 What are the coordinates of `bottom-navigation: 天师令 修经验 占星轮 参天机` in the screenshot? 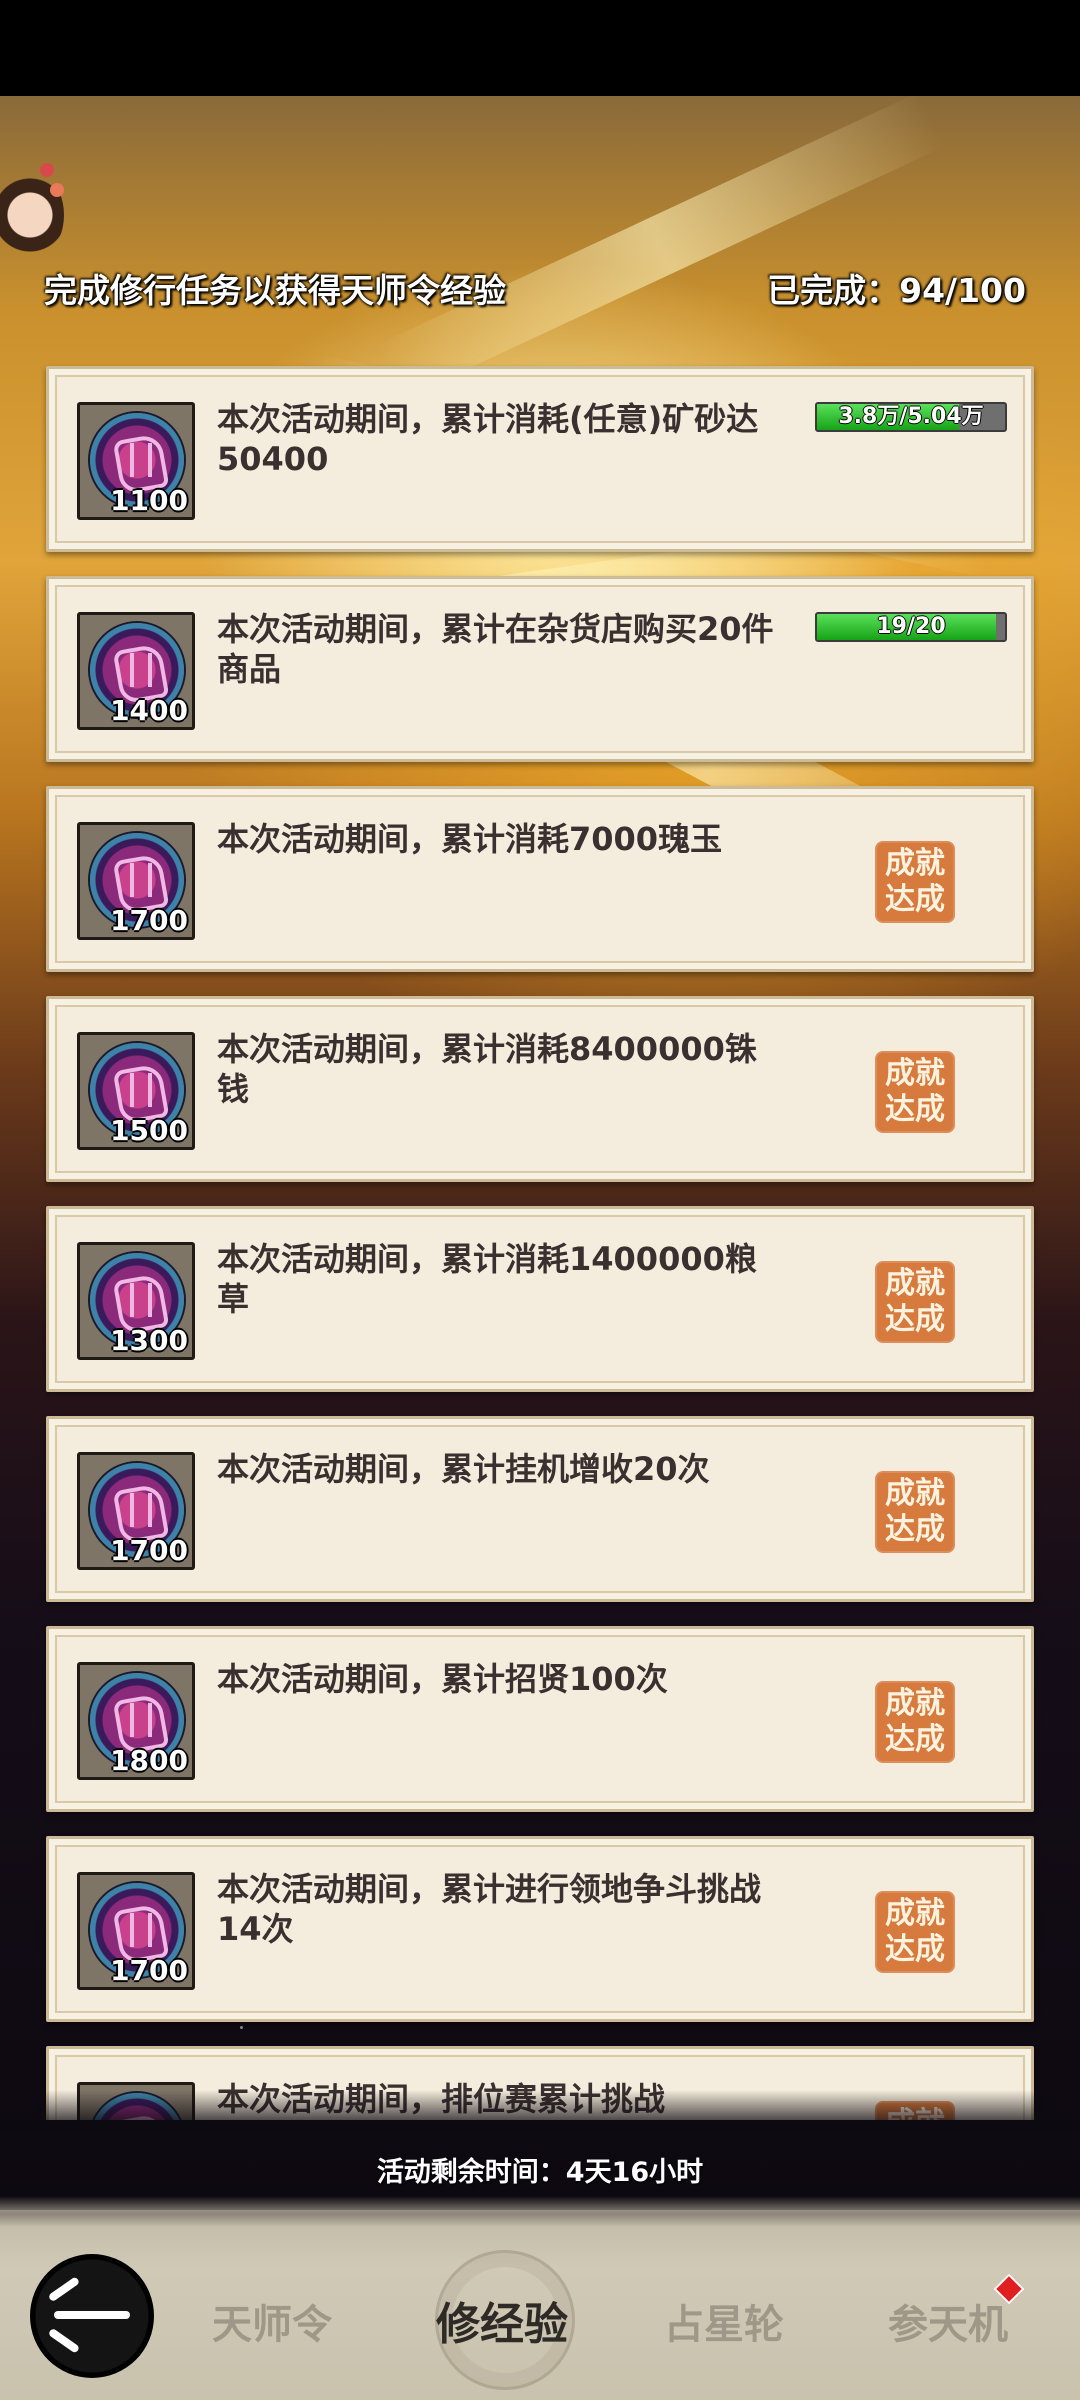 It's located at (540, 2298).